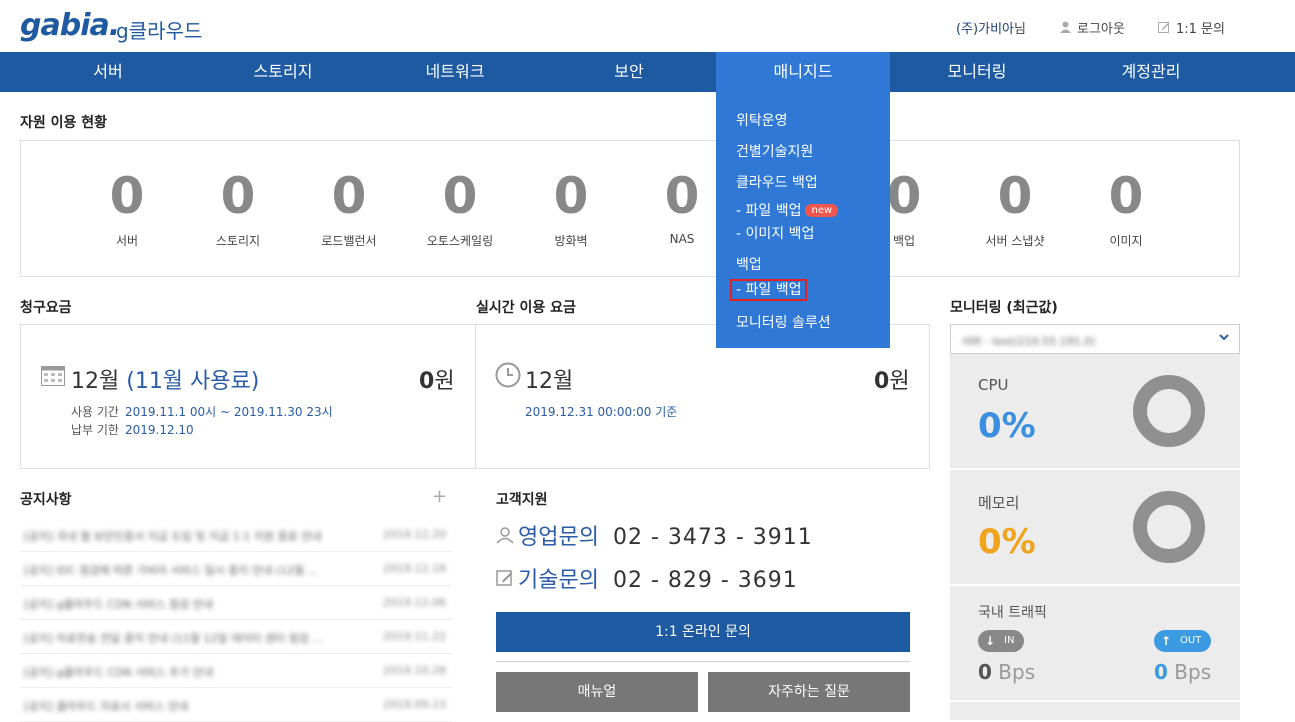 Image resolution: width=1295 pixels, height=722 pixels. I want to click on menu-item-file-backup: - 파일 백업, so click(769, 290).